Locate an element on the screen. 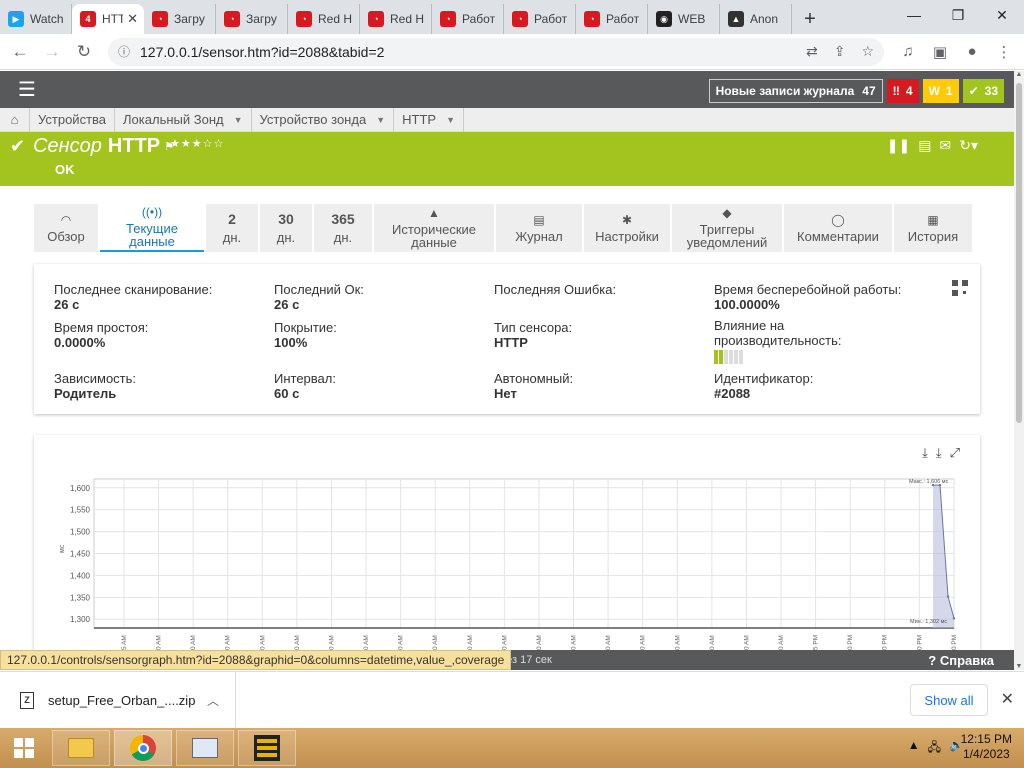 This screenshot has height=768, width=1024. breadcrumb-item: Устройства is located at coordinates (73, 119).